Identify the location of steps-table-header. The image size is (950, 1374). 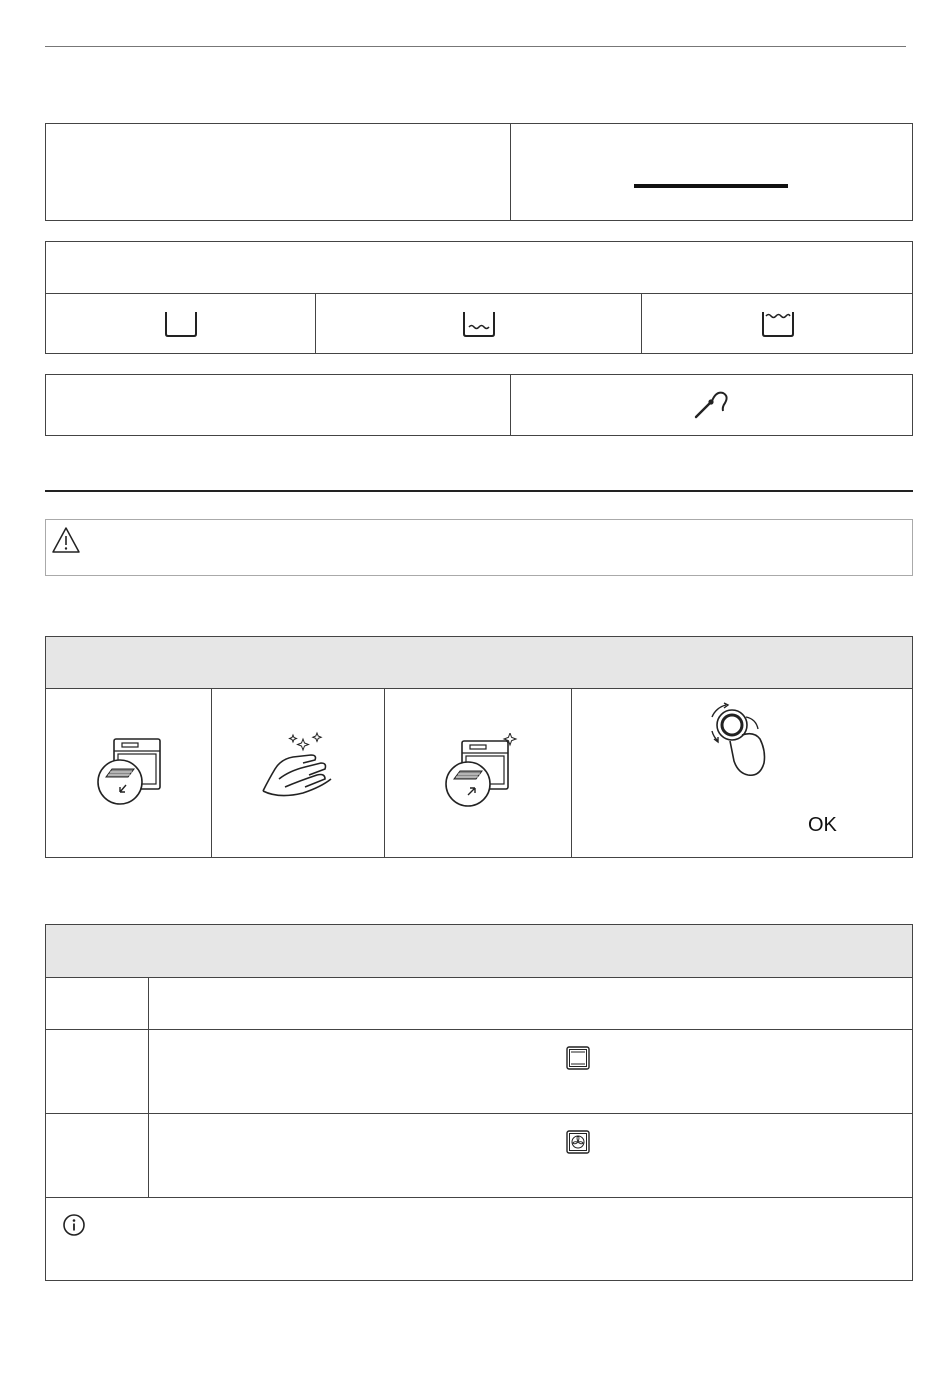
(479, 662).